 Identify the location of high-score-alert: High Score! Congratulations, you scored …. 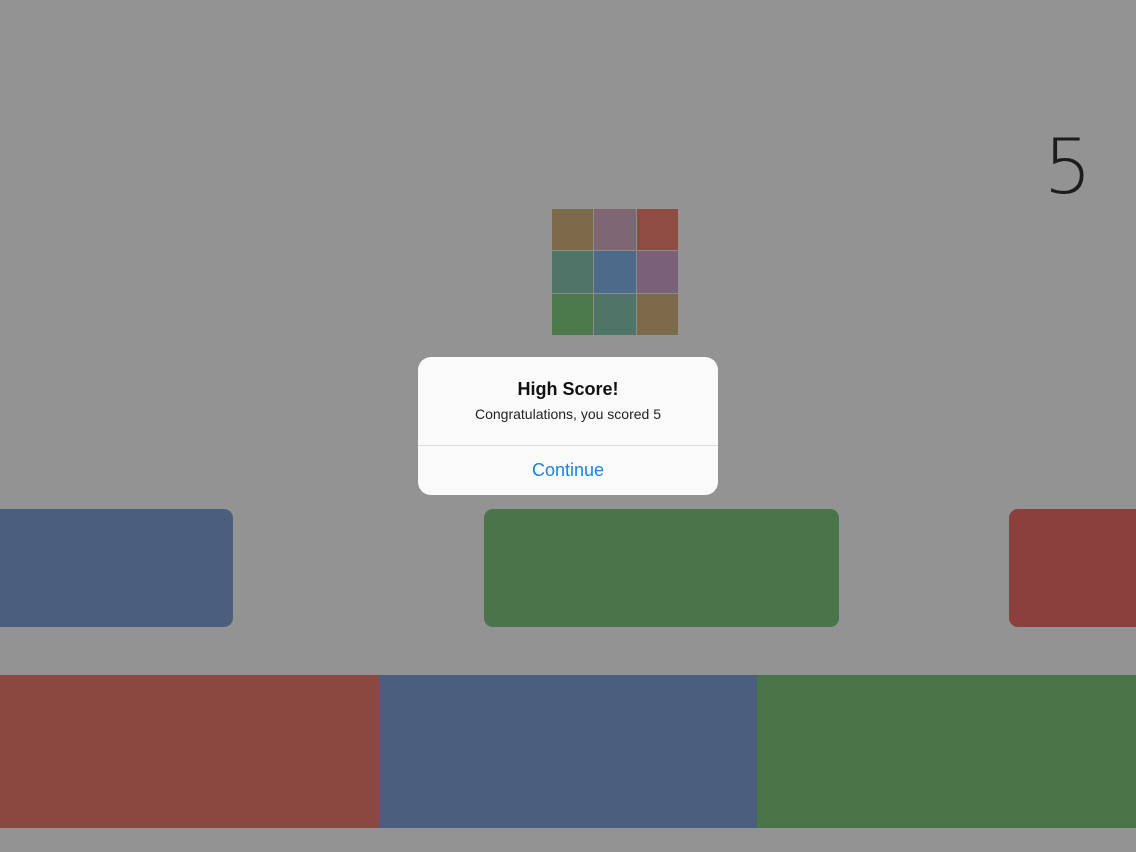
(568, 426).